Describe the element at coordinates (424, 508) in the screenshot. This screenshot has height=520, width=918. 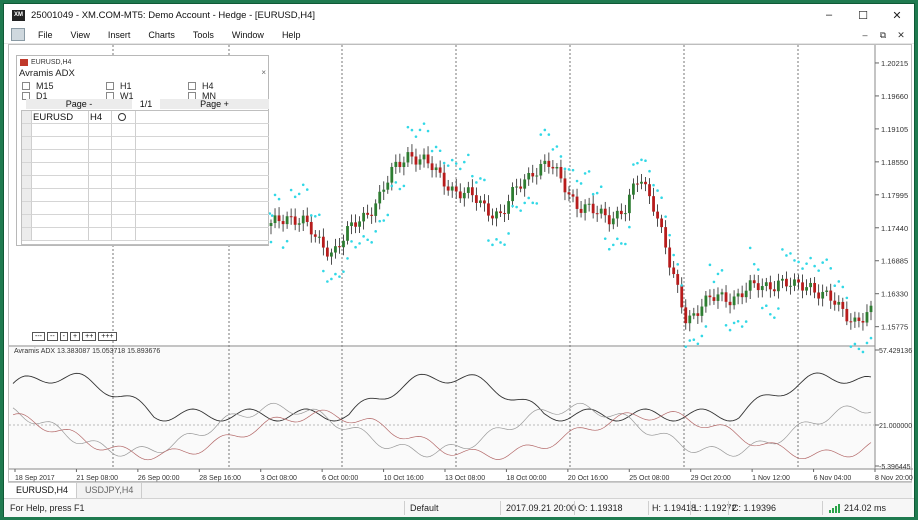
I see `status-profile: Default` at that location.